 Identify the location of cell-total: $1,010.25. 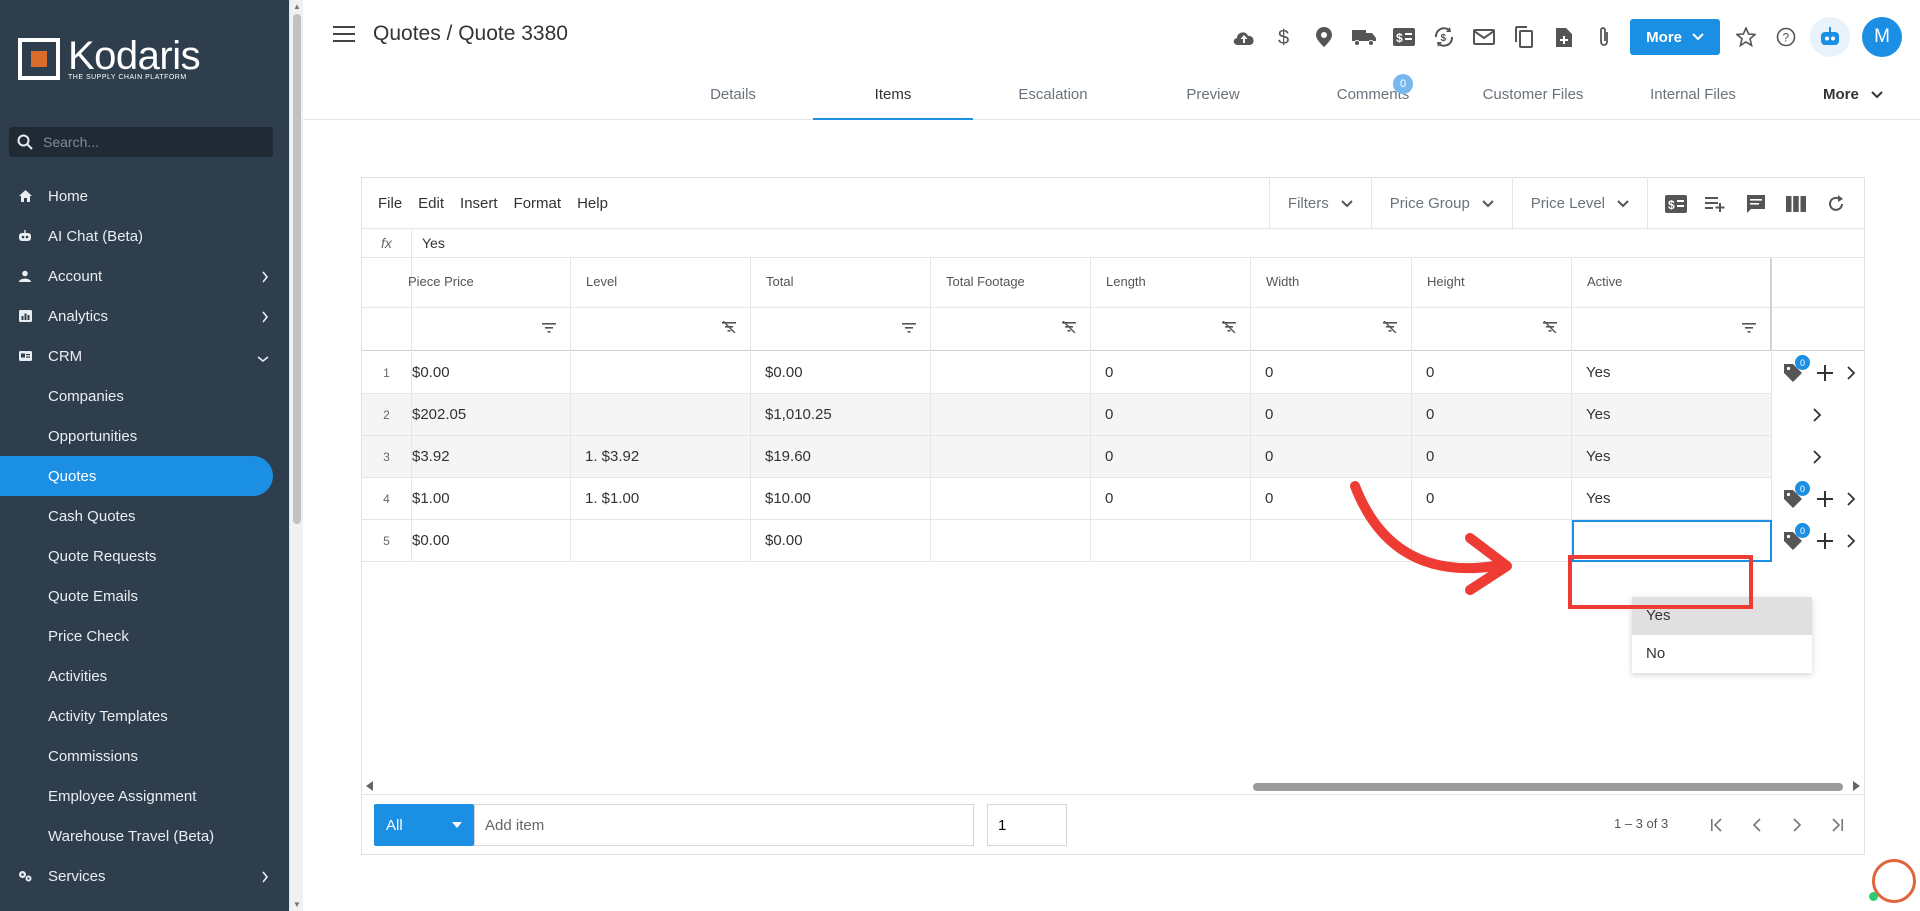
(841, 415).